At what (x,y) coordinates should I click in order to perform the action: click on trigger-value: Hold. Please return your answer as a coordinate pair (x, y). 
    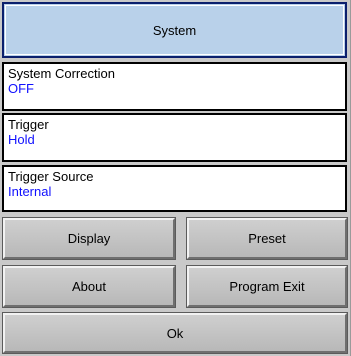
    Looking at the image, I should click on (21, 139).